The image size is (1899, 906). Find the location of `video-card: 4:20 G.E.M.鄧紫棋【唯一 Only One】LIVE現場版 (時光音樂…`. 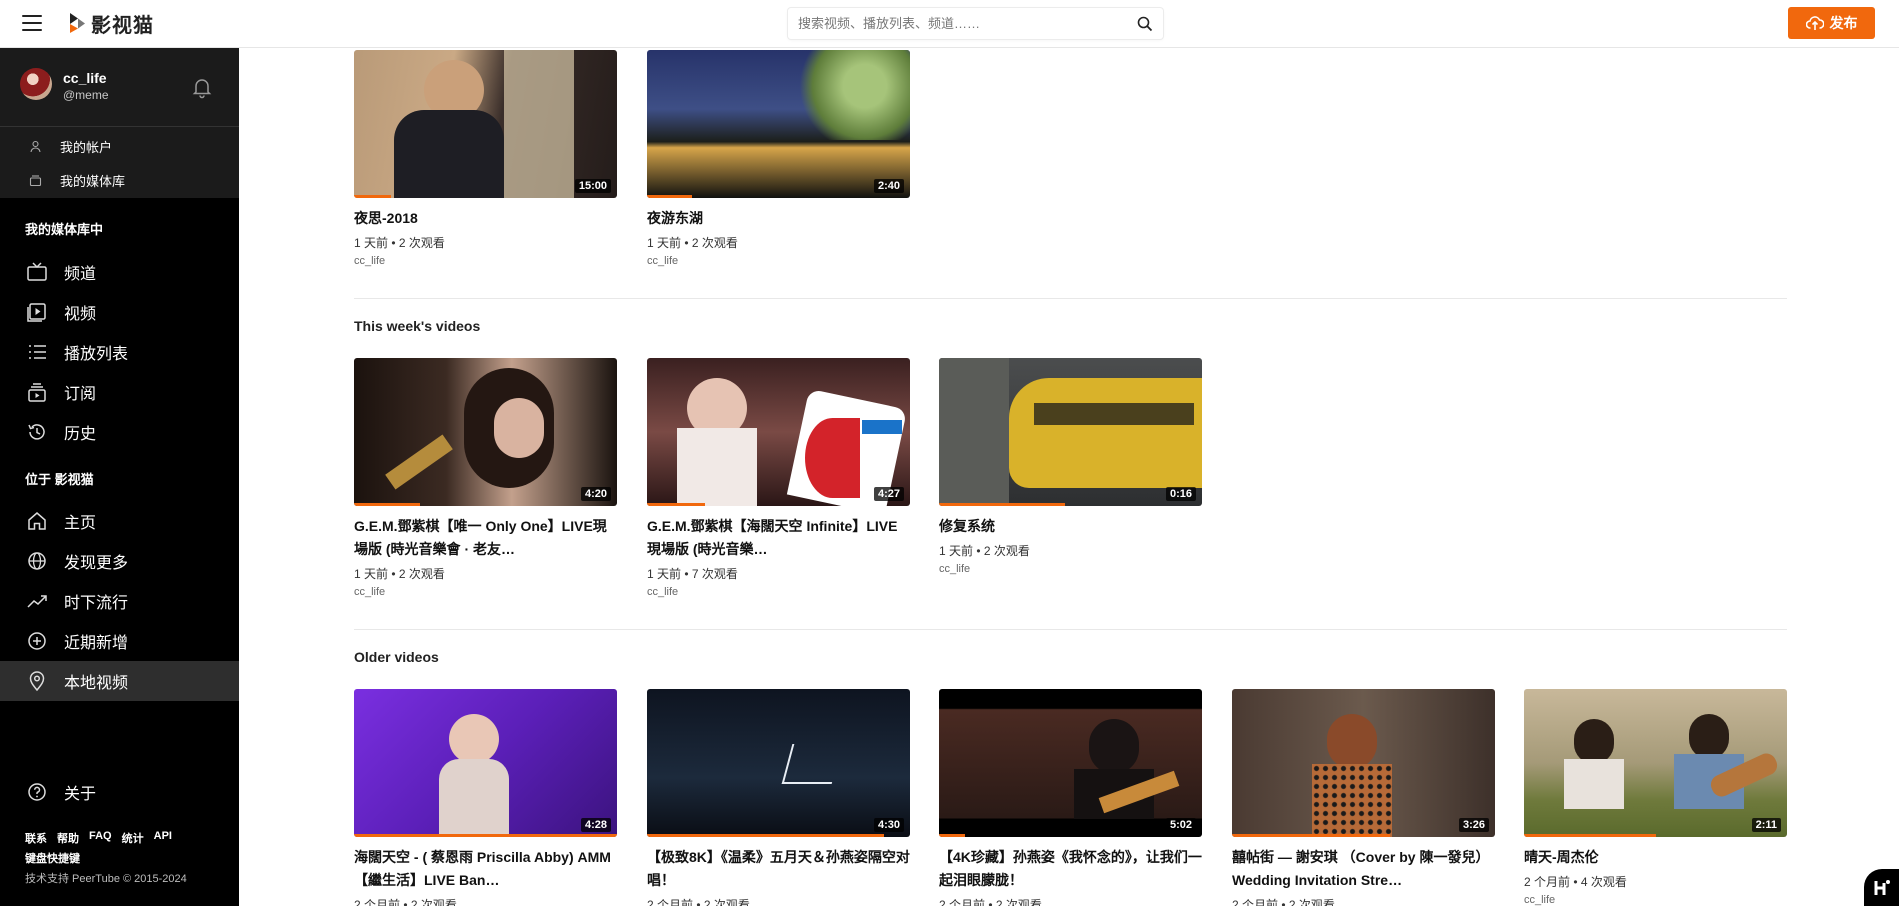

video-card: 4:20 G.E.M.鄧紫棋【唯一 Only One】LIVE現場版 (時光音樂… is located at coordinates (485, 478).